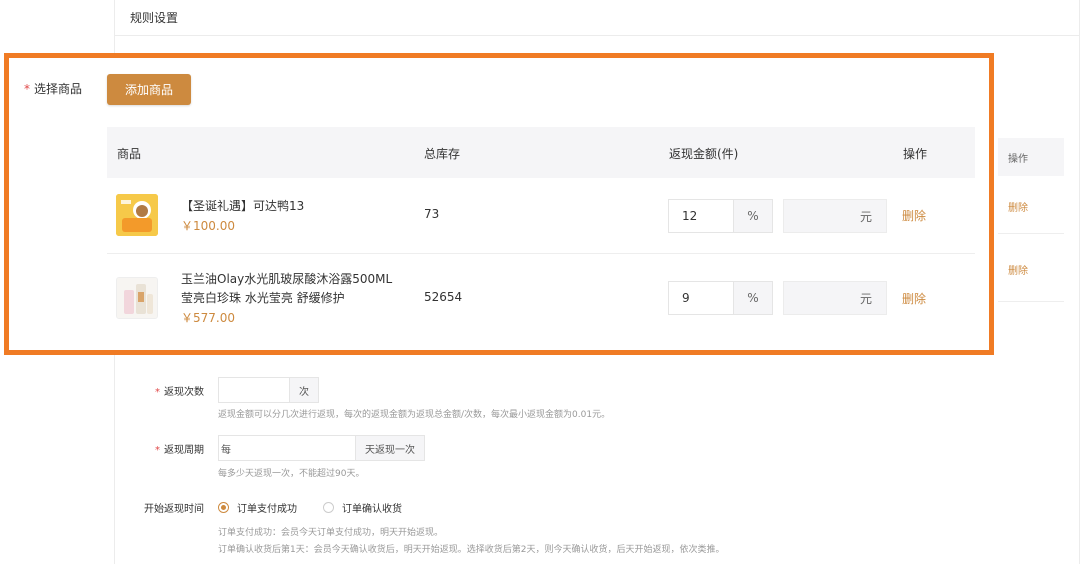  What do you see at coordinates (372, 509) in the screenshot?
I see `radio-label: 订单确认收货` at bounding box center [372, 509].